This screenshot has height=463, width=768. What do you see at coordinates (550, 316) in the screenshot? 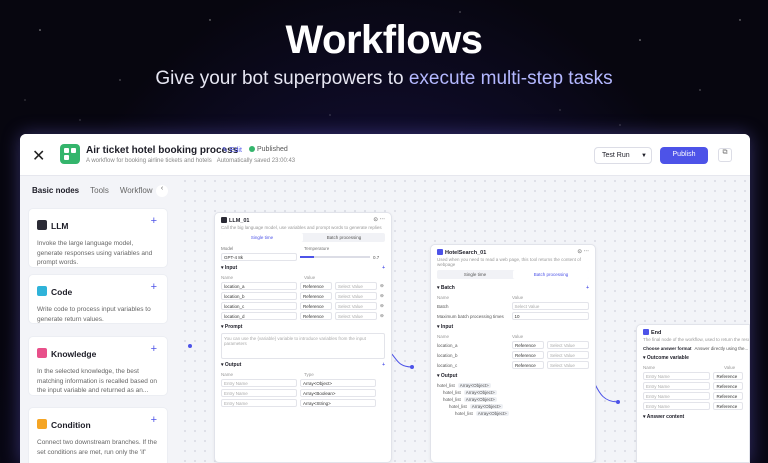
I see `max-batch-input: 10` at bounding box center [550, 316].